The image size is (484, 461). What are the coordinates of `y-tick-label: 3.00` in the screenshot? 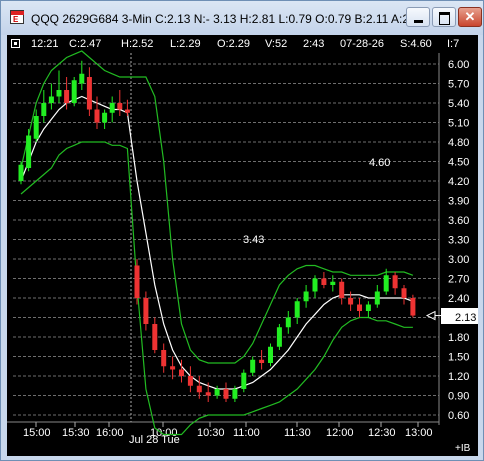 It's located at (458, 260).